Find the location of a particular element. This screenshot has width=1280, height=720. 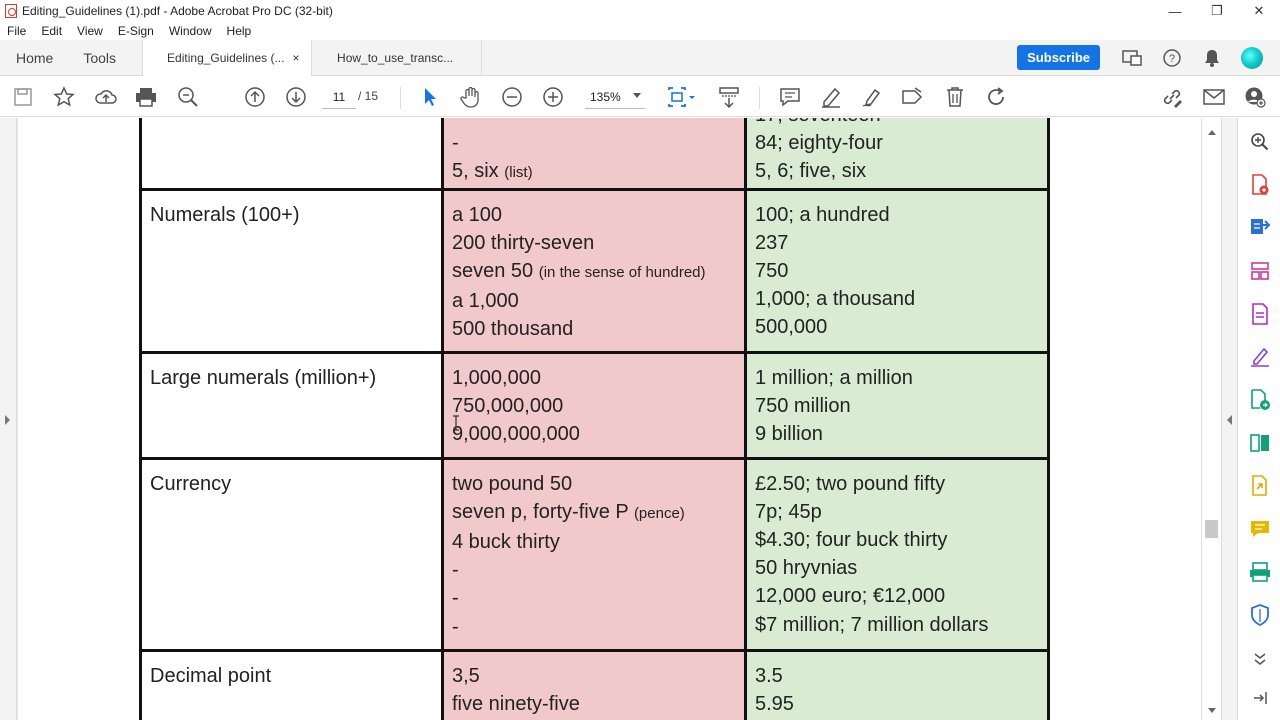

example-note: (in the sense of hundred) is located at coordinates (622, 273).